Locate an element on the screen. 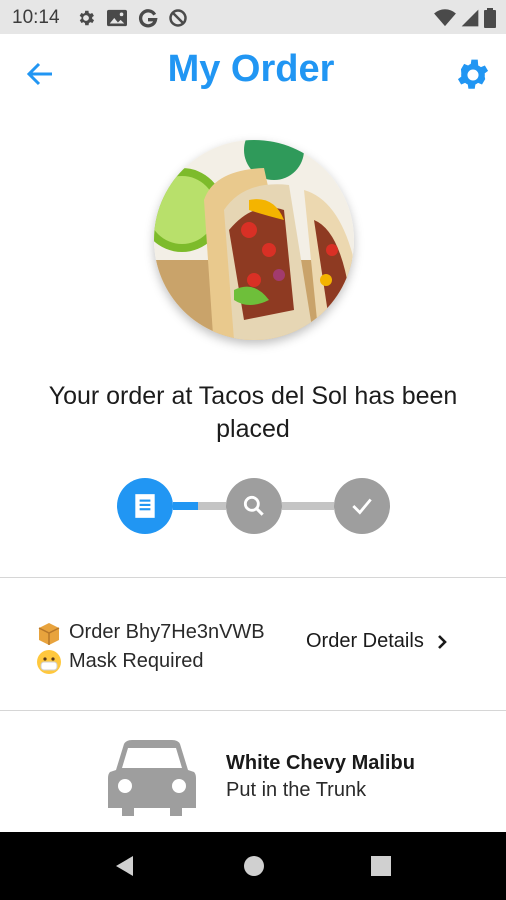 The height and width of the screenshot is (900, 506). signal-icon is located at coordinates (470, 18).